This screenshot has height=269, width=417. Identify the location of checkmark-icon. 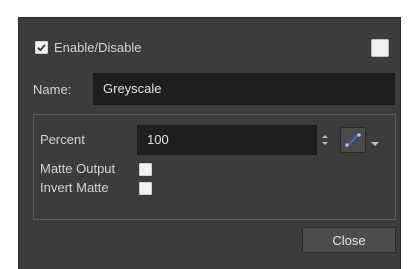
(41, 48).